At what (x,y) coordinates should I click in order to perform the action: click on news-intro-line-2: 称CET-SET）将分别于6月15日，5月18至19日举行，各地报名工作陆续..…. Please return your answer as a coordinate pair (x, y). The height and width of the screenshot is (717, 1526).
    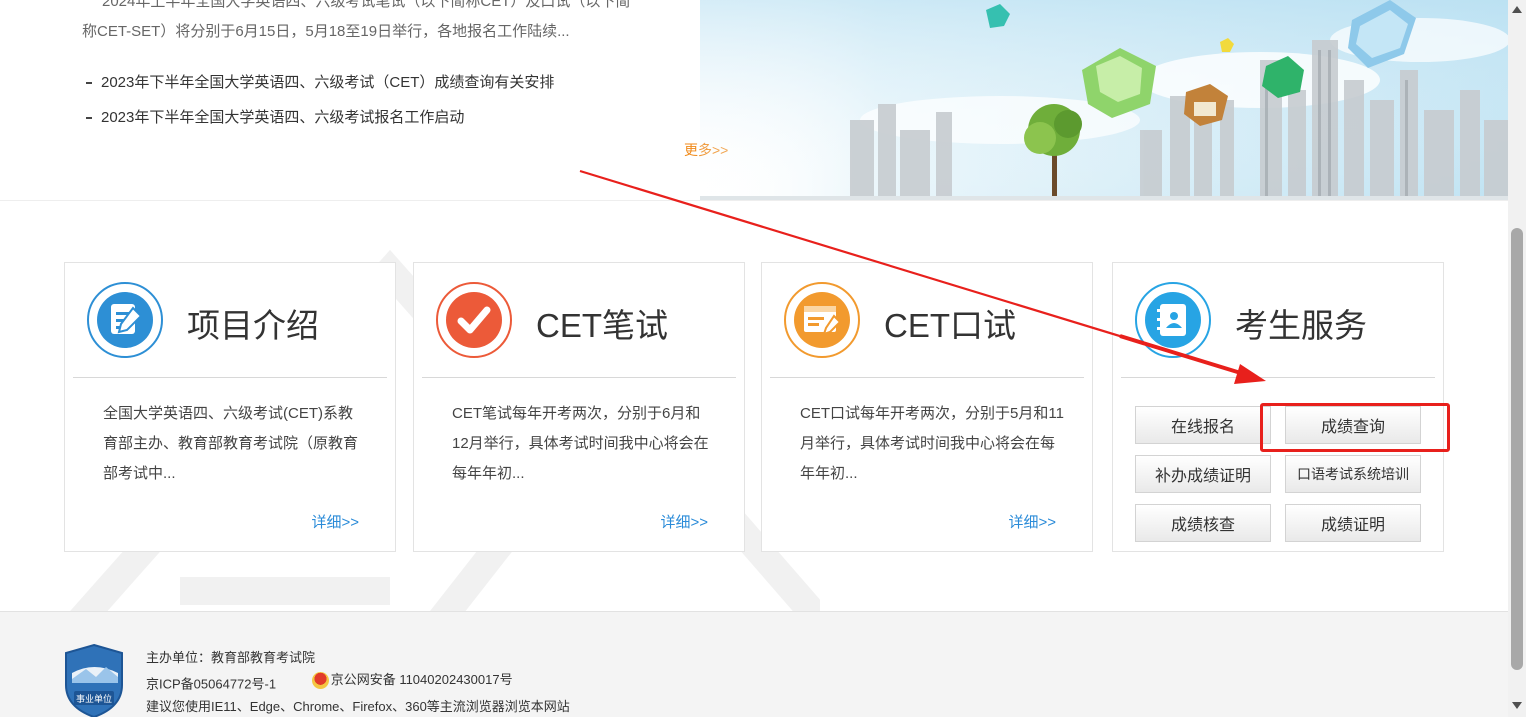
    Looking at the image, I should click on (326, 30).